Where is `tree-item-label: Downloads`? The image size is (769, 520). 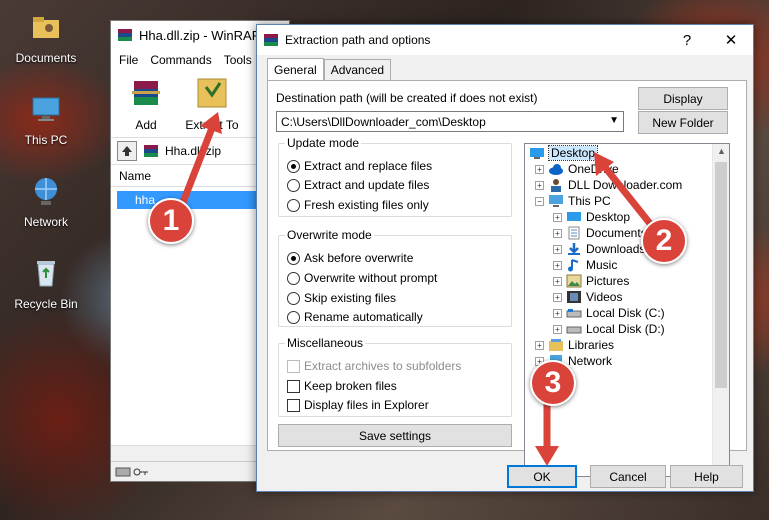 tree-item-label: Downloads is located at coordinates (616, 249).